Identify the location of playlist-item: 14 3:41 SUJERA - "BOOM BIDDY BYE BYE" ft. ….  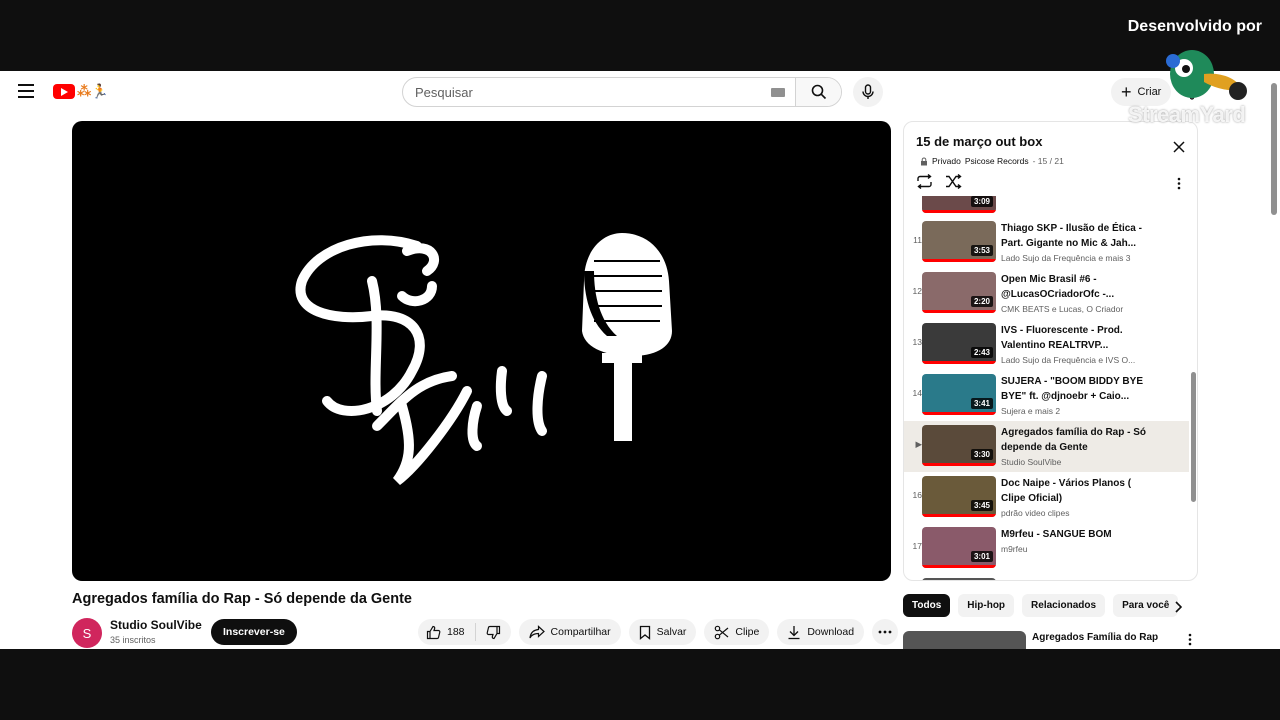
(1046, 395).